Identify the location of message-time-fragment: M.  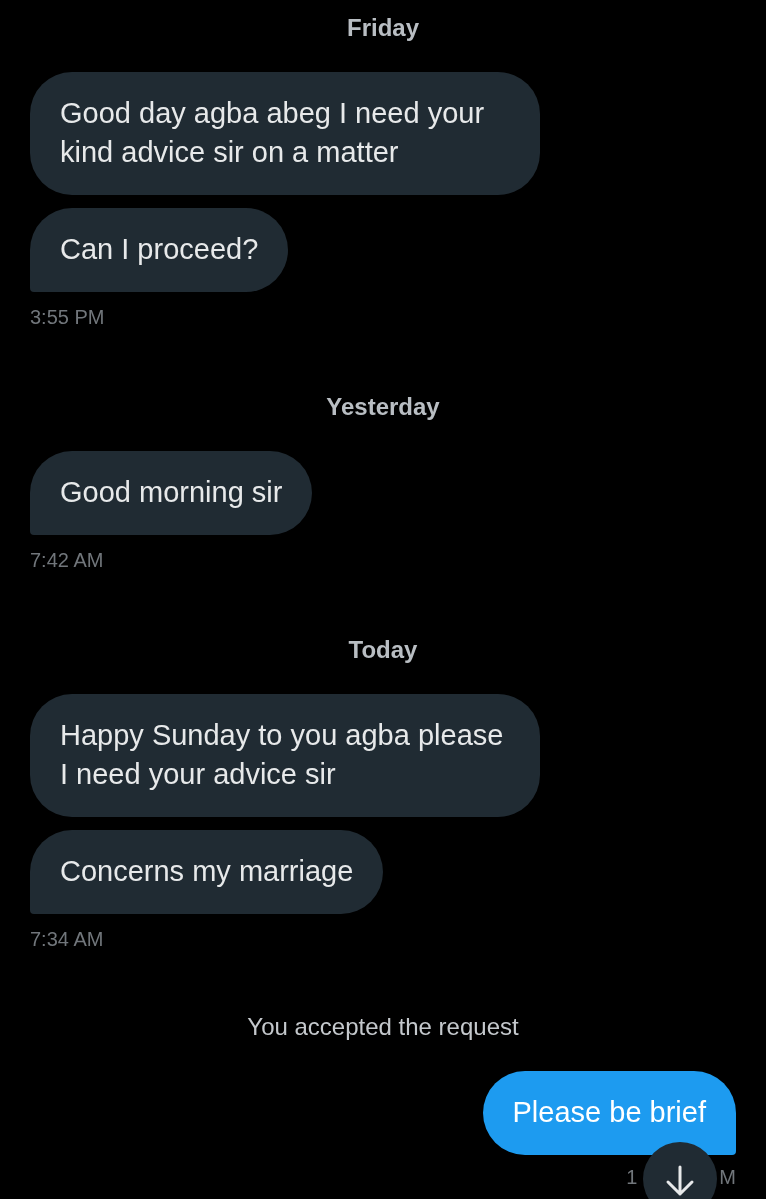
(727, 1177).